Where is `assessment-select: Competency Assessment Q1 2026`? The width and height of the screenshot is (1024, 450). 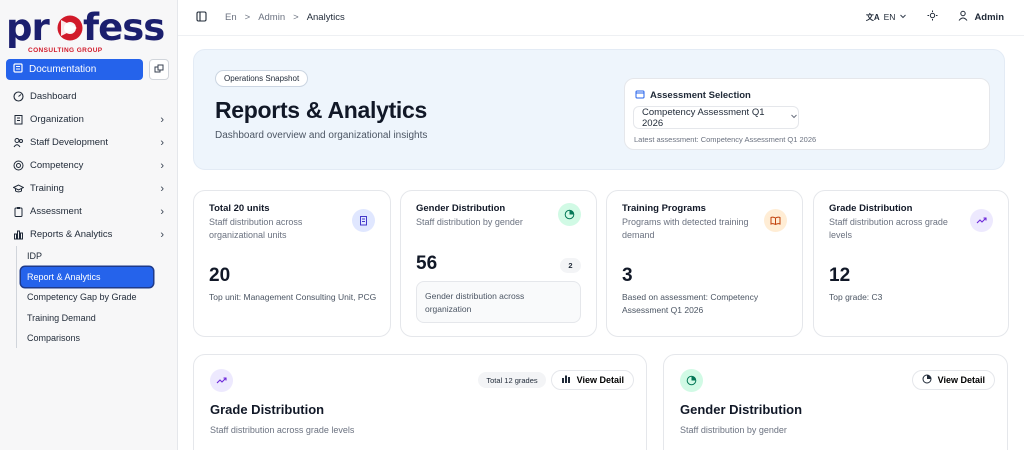 assessment-select: Competency Assessment Q1 2026 is located at coordinates (716, 117).